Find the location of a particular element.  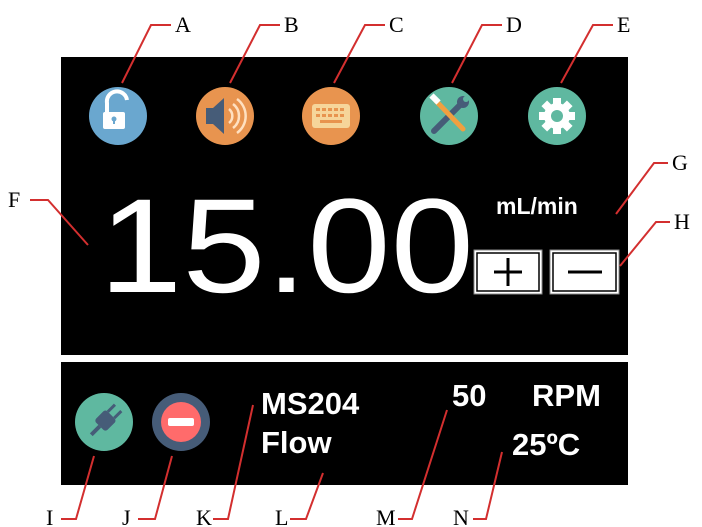

decrease-button is located at coordinates (584, 272).